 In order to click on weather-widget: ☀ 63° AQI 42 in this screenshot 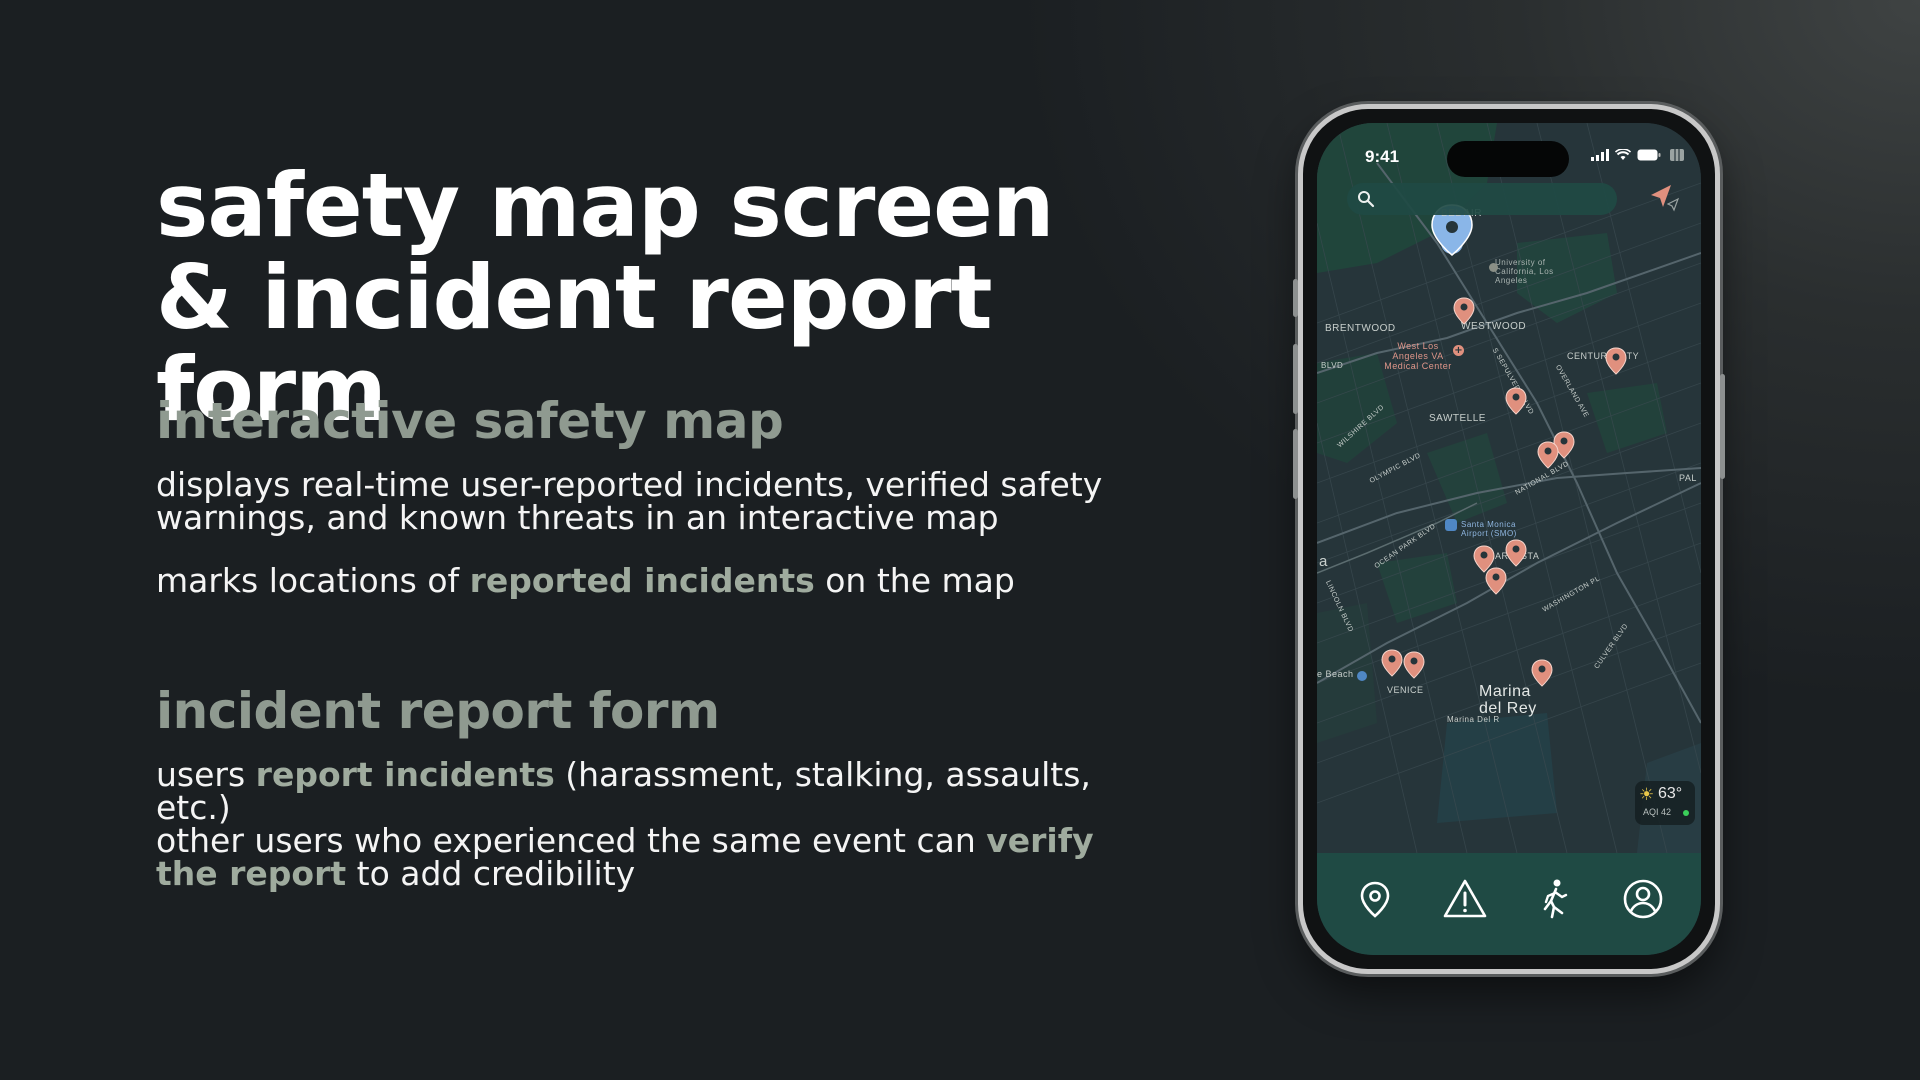, I will do `click(1665, 803)`.